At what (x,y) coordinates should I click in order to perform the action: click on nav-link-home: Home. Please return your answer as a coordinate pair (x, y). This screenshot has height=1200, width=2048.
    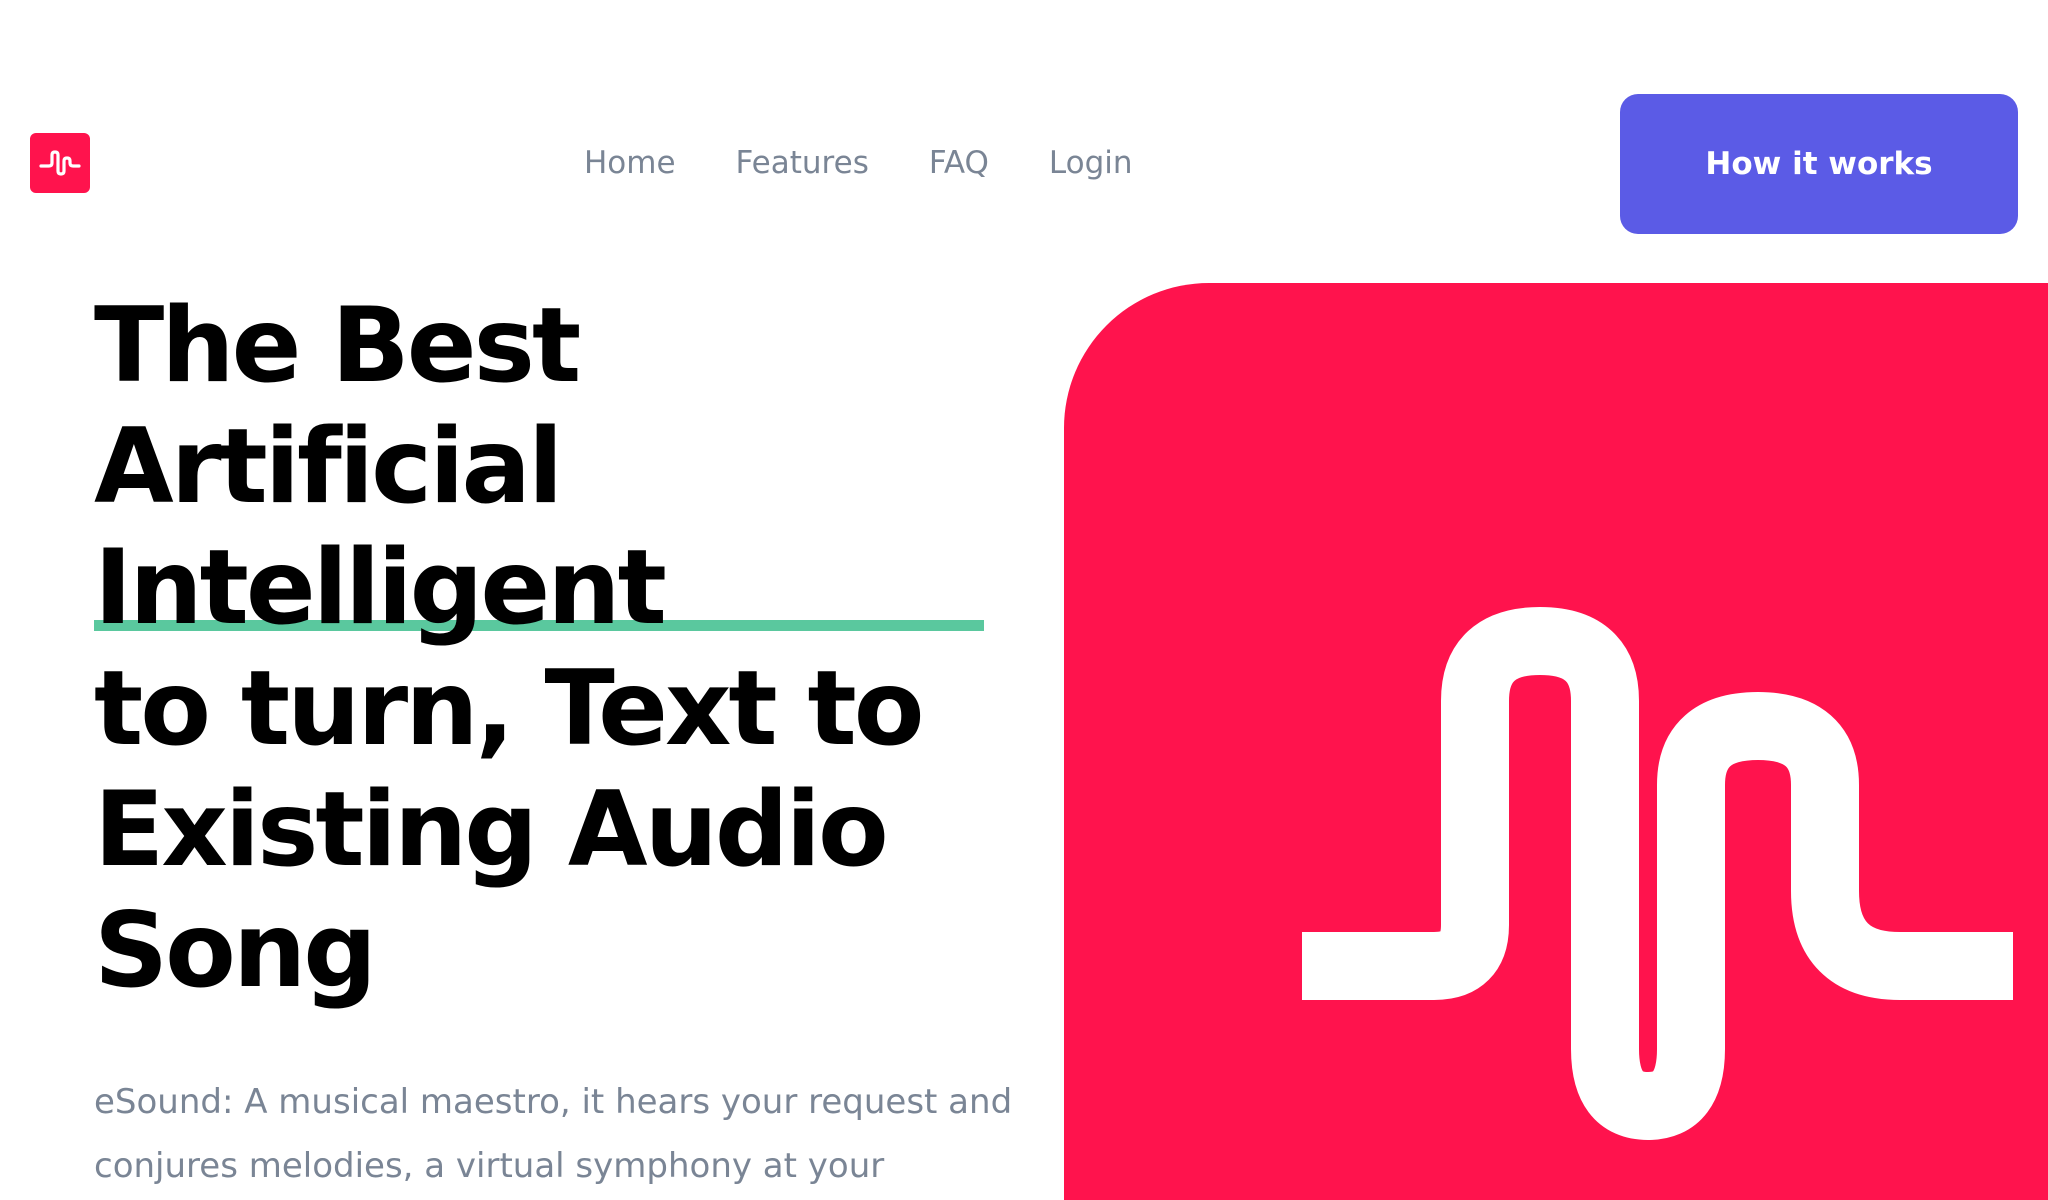
    Looking at the image, I should click on (630, 163).